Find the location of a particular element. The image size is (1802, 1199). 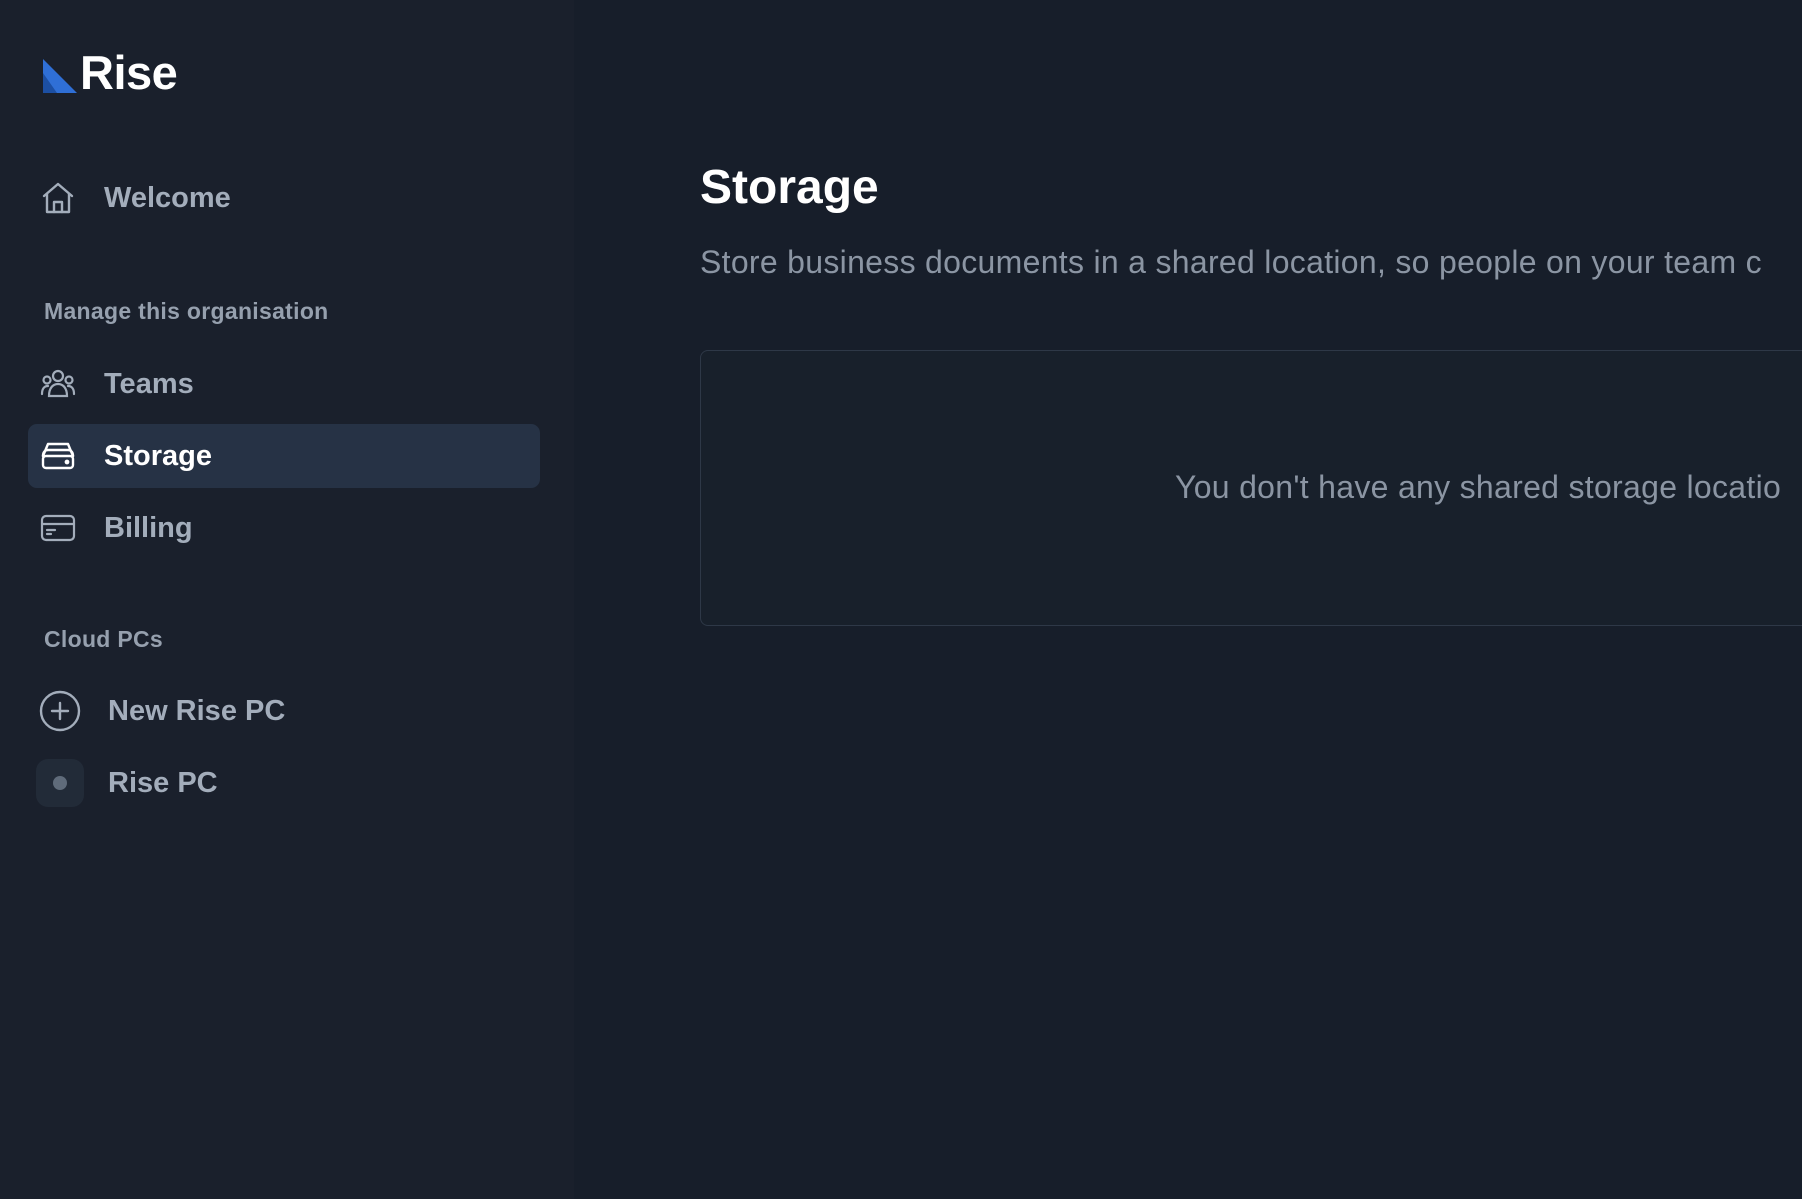

logo-text: Rise is located at coordinates (129, 72).